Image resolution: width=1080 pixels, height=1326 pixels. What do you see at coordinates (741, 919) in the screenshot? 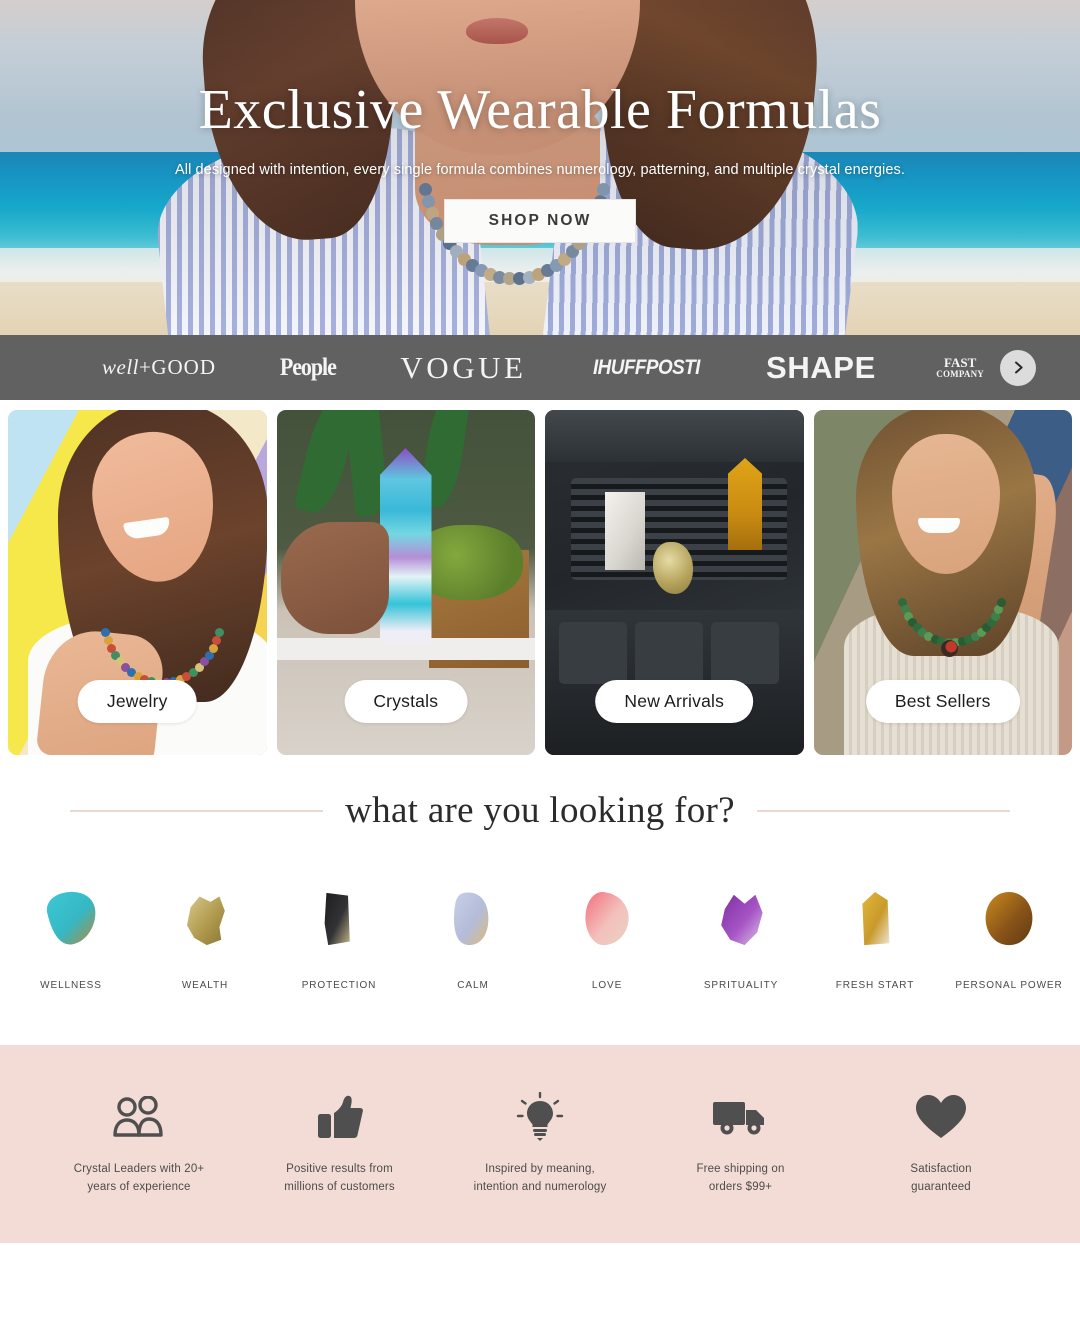
I see `amethyst-icon` at bounding box center [741, 919].